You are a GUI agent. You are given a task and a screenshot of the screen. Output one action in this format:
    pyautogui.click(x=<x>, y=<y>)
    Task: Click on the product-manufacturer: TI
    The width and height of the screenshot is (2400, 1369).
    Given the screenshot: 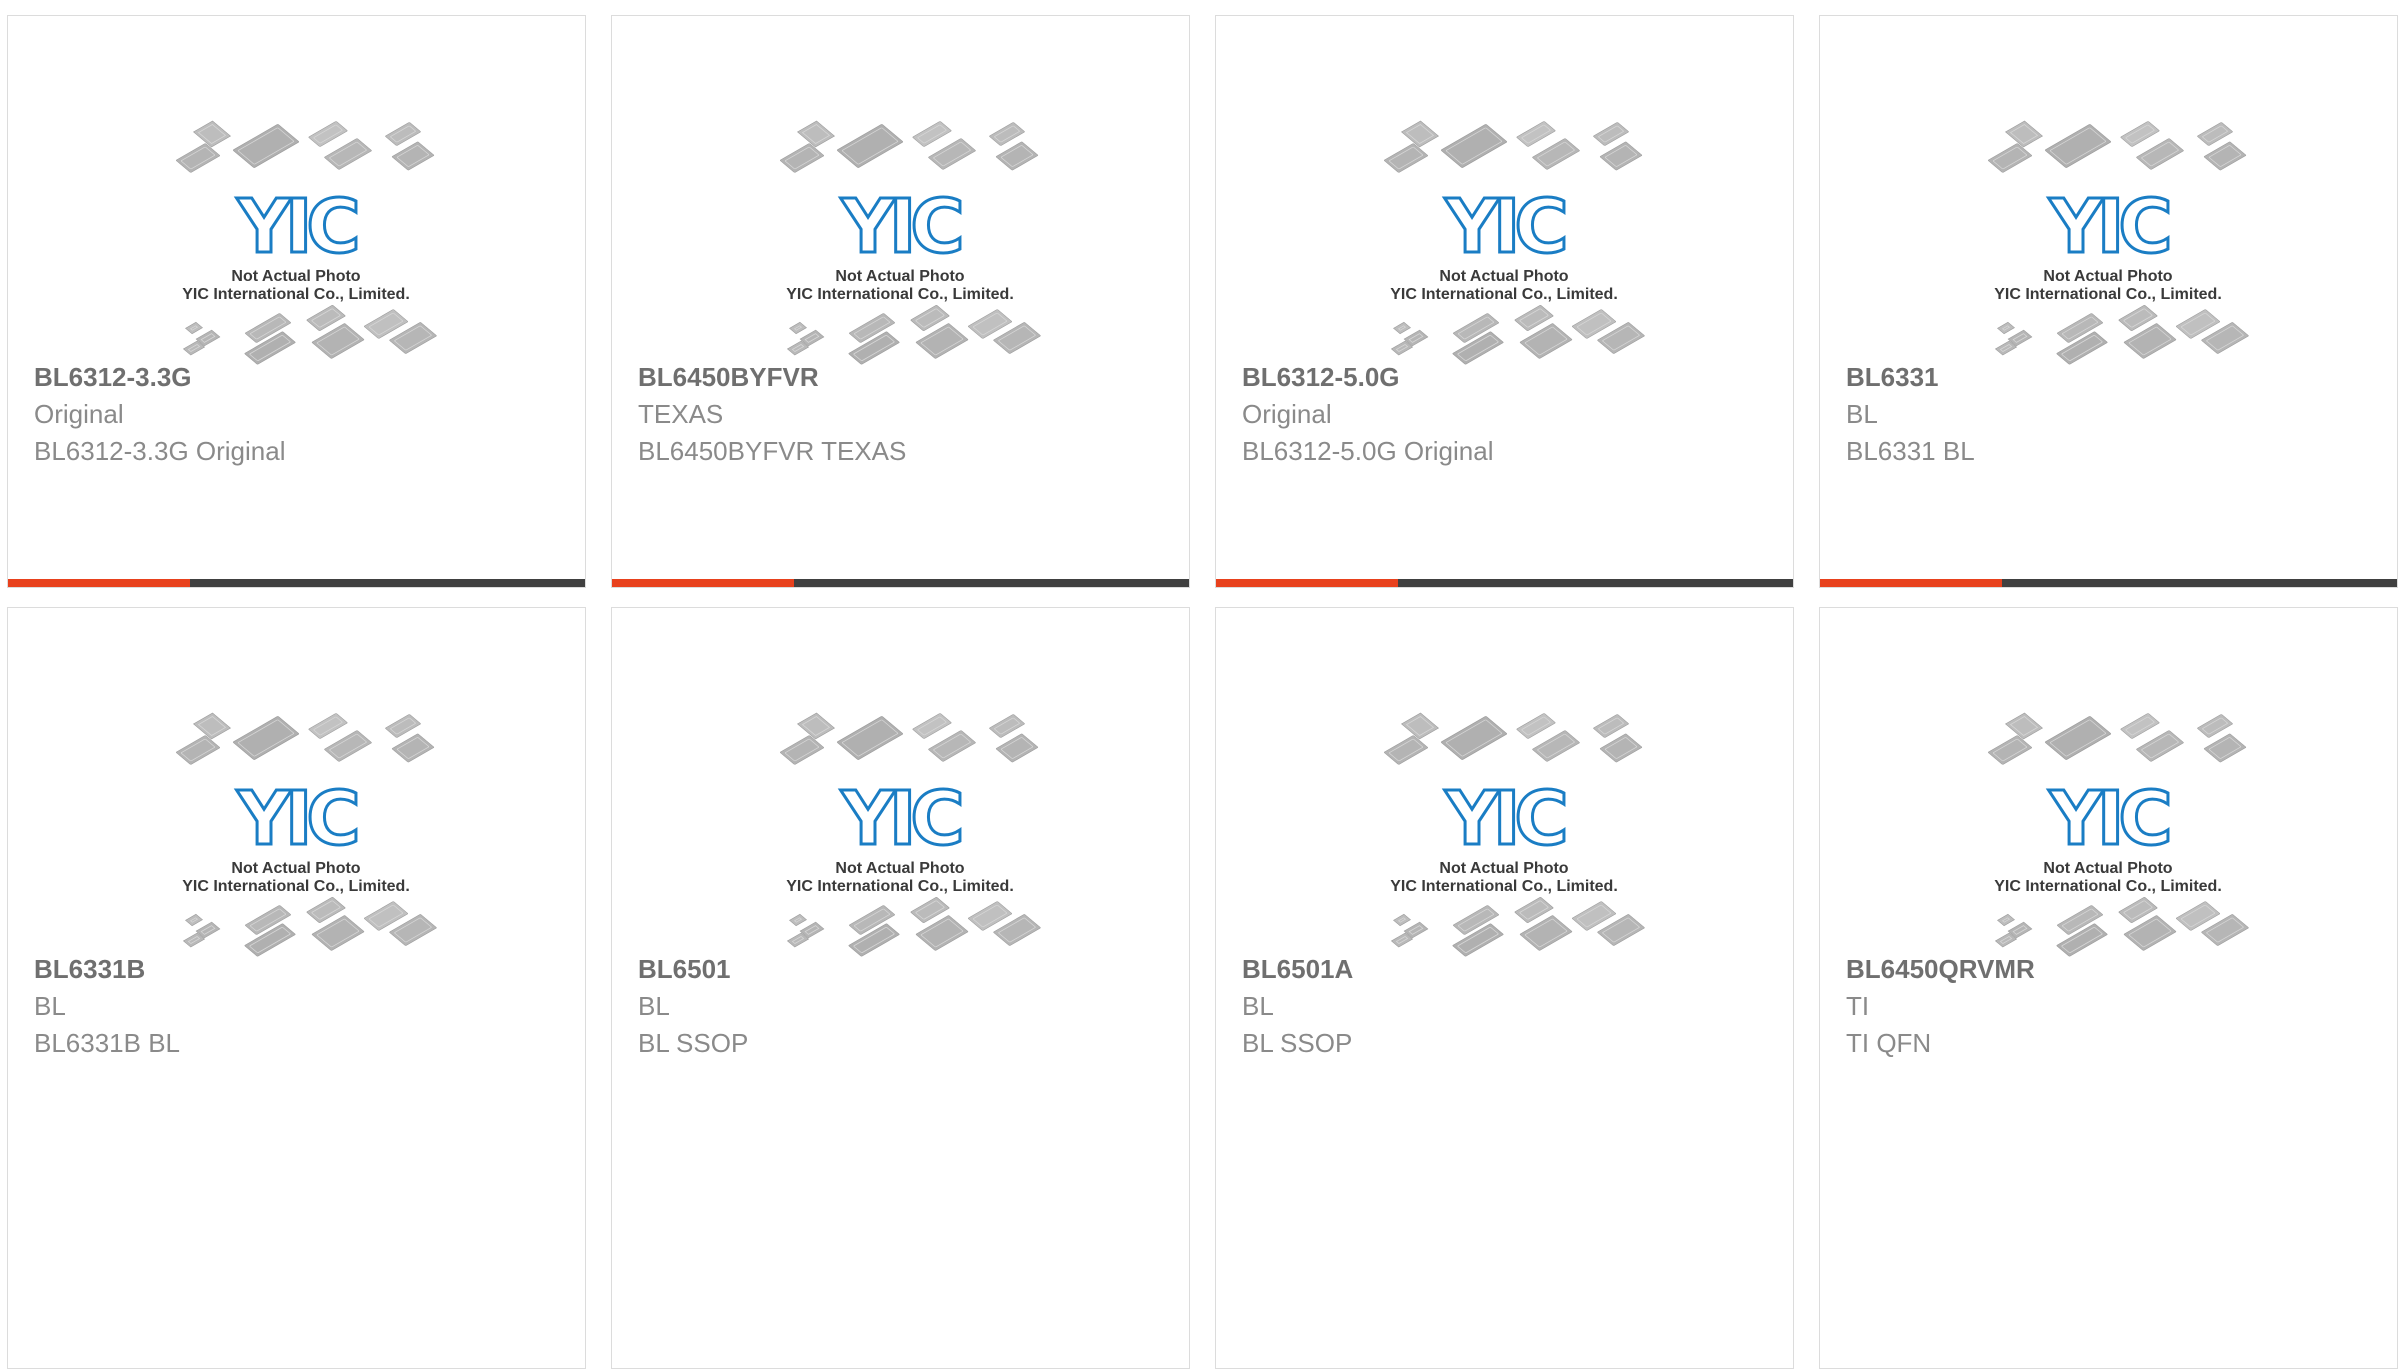 What is the action you would take?
    pyautogui.click(x=1858, y=1006)
    